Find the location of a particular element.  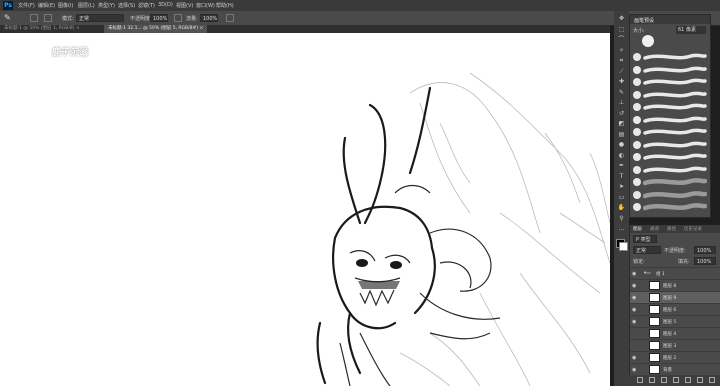

new-group-icon is located at coordinates (688, 380).